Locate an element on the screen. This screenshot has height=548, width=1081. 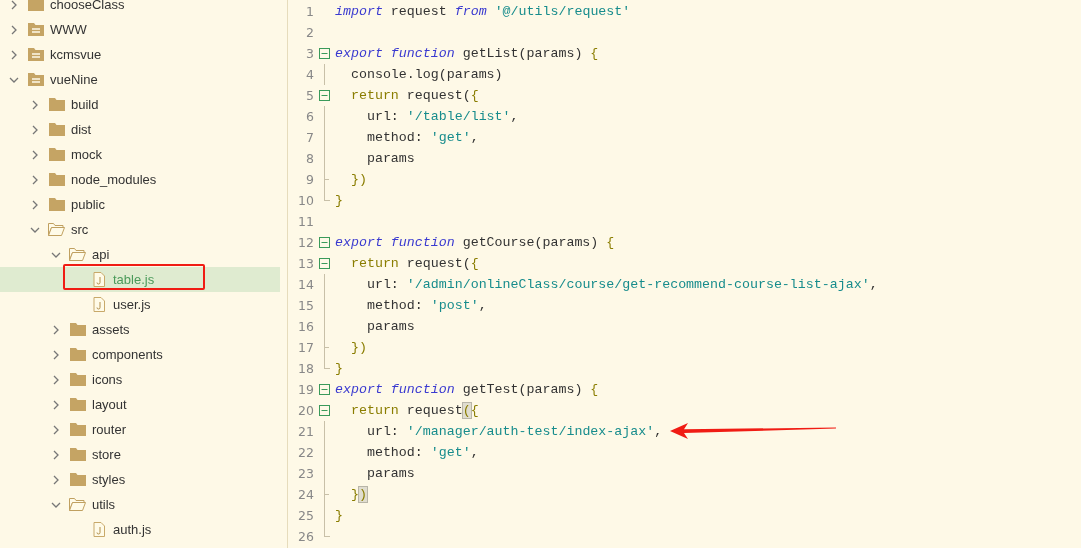
line-number: 10 is located at coordinates (305, 200).